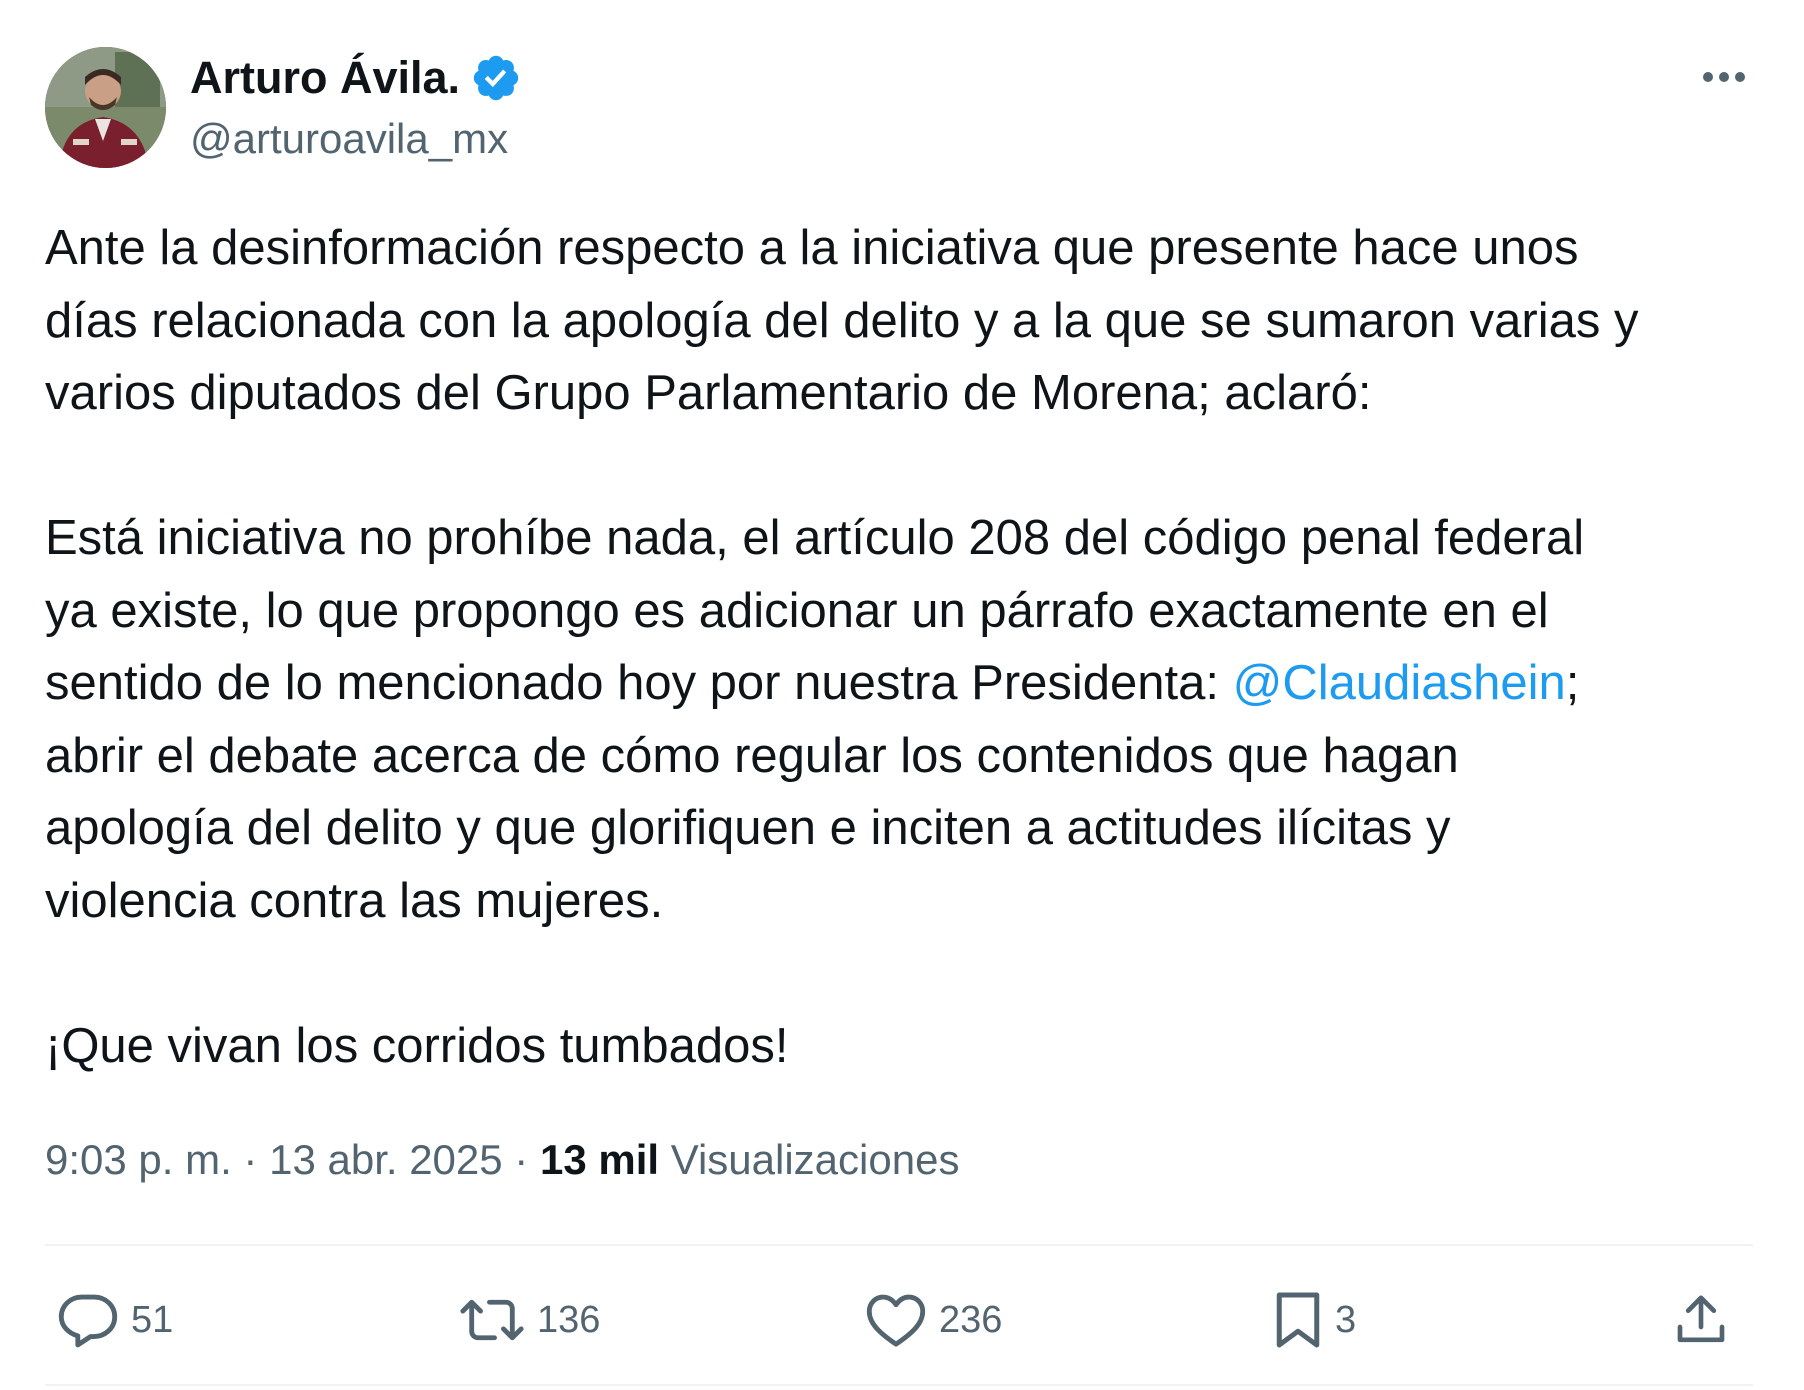 The height and width of the screenshot is (1390, 1804). What do you see at coordinates (933, 1320) in the screenshot?
I see `like-button: 236` at bounding box center [933, 1320].